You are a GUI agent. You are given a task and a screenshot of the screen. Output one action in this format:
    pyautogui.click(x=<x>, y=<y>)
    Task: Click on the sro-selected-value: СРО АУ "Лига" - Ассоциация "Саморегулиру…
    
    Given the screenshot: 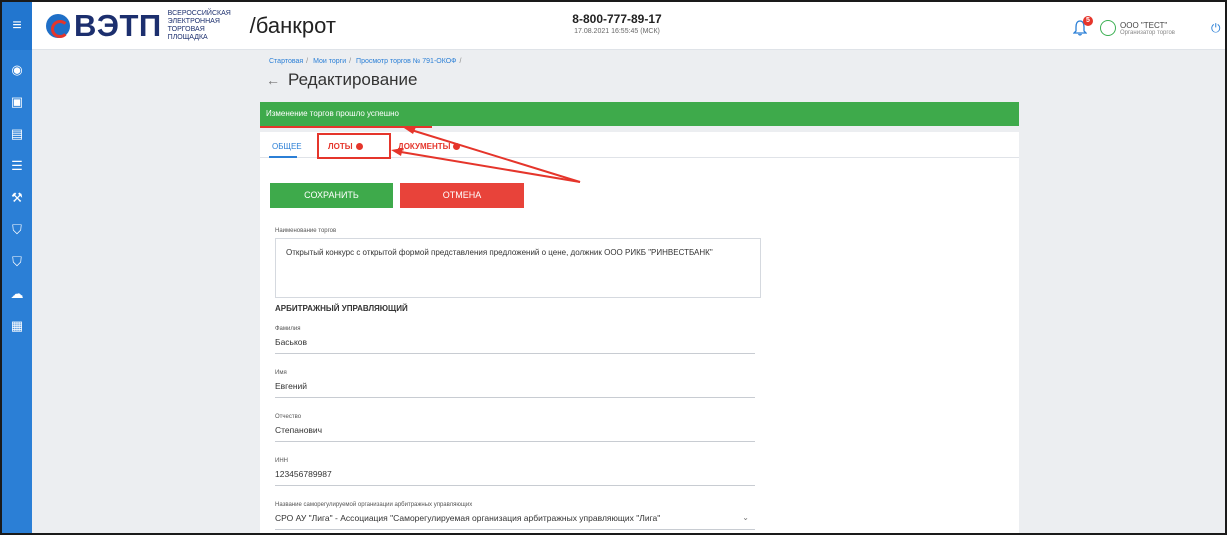 What is the action you would take?
    pyautogui.click(x=468, y=518)
    